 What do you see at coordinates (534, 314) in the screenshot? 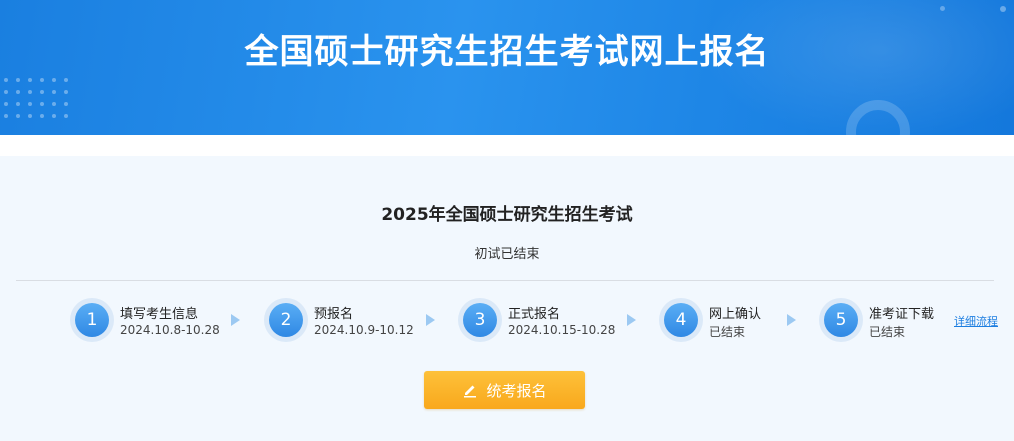
I see `step-label: 正式报名` at bounding box center [534, 314].